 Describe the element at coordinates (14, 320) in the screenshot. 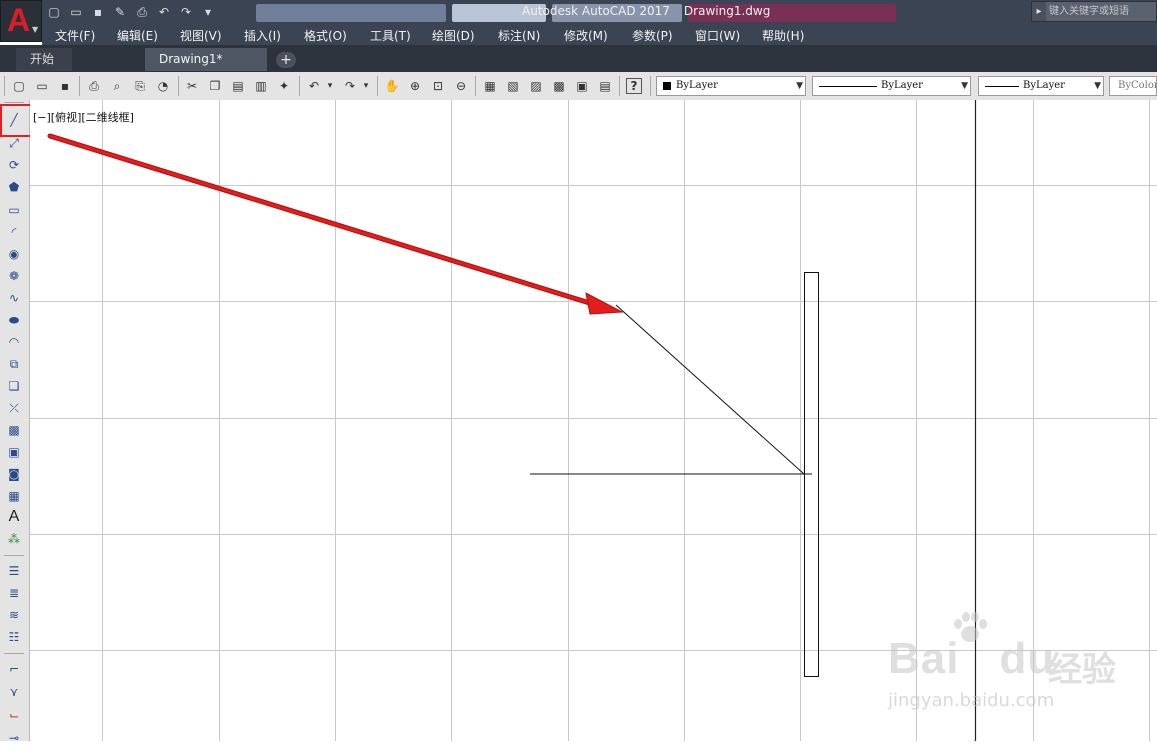

I see `ellipse-icon: ⬬` at that location.